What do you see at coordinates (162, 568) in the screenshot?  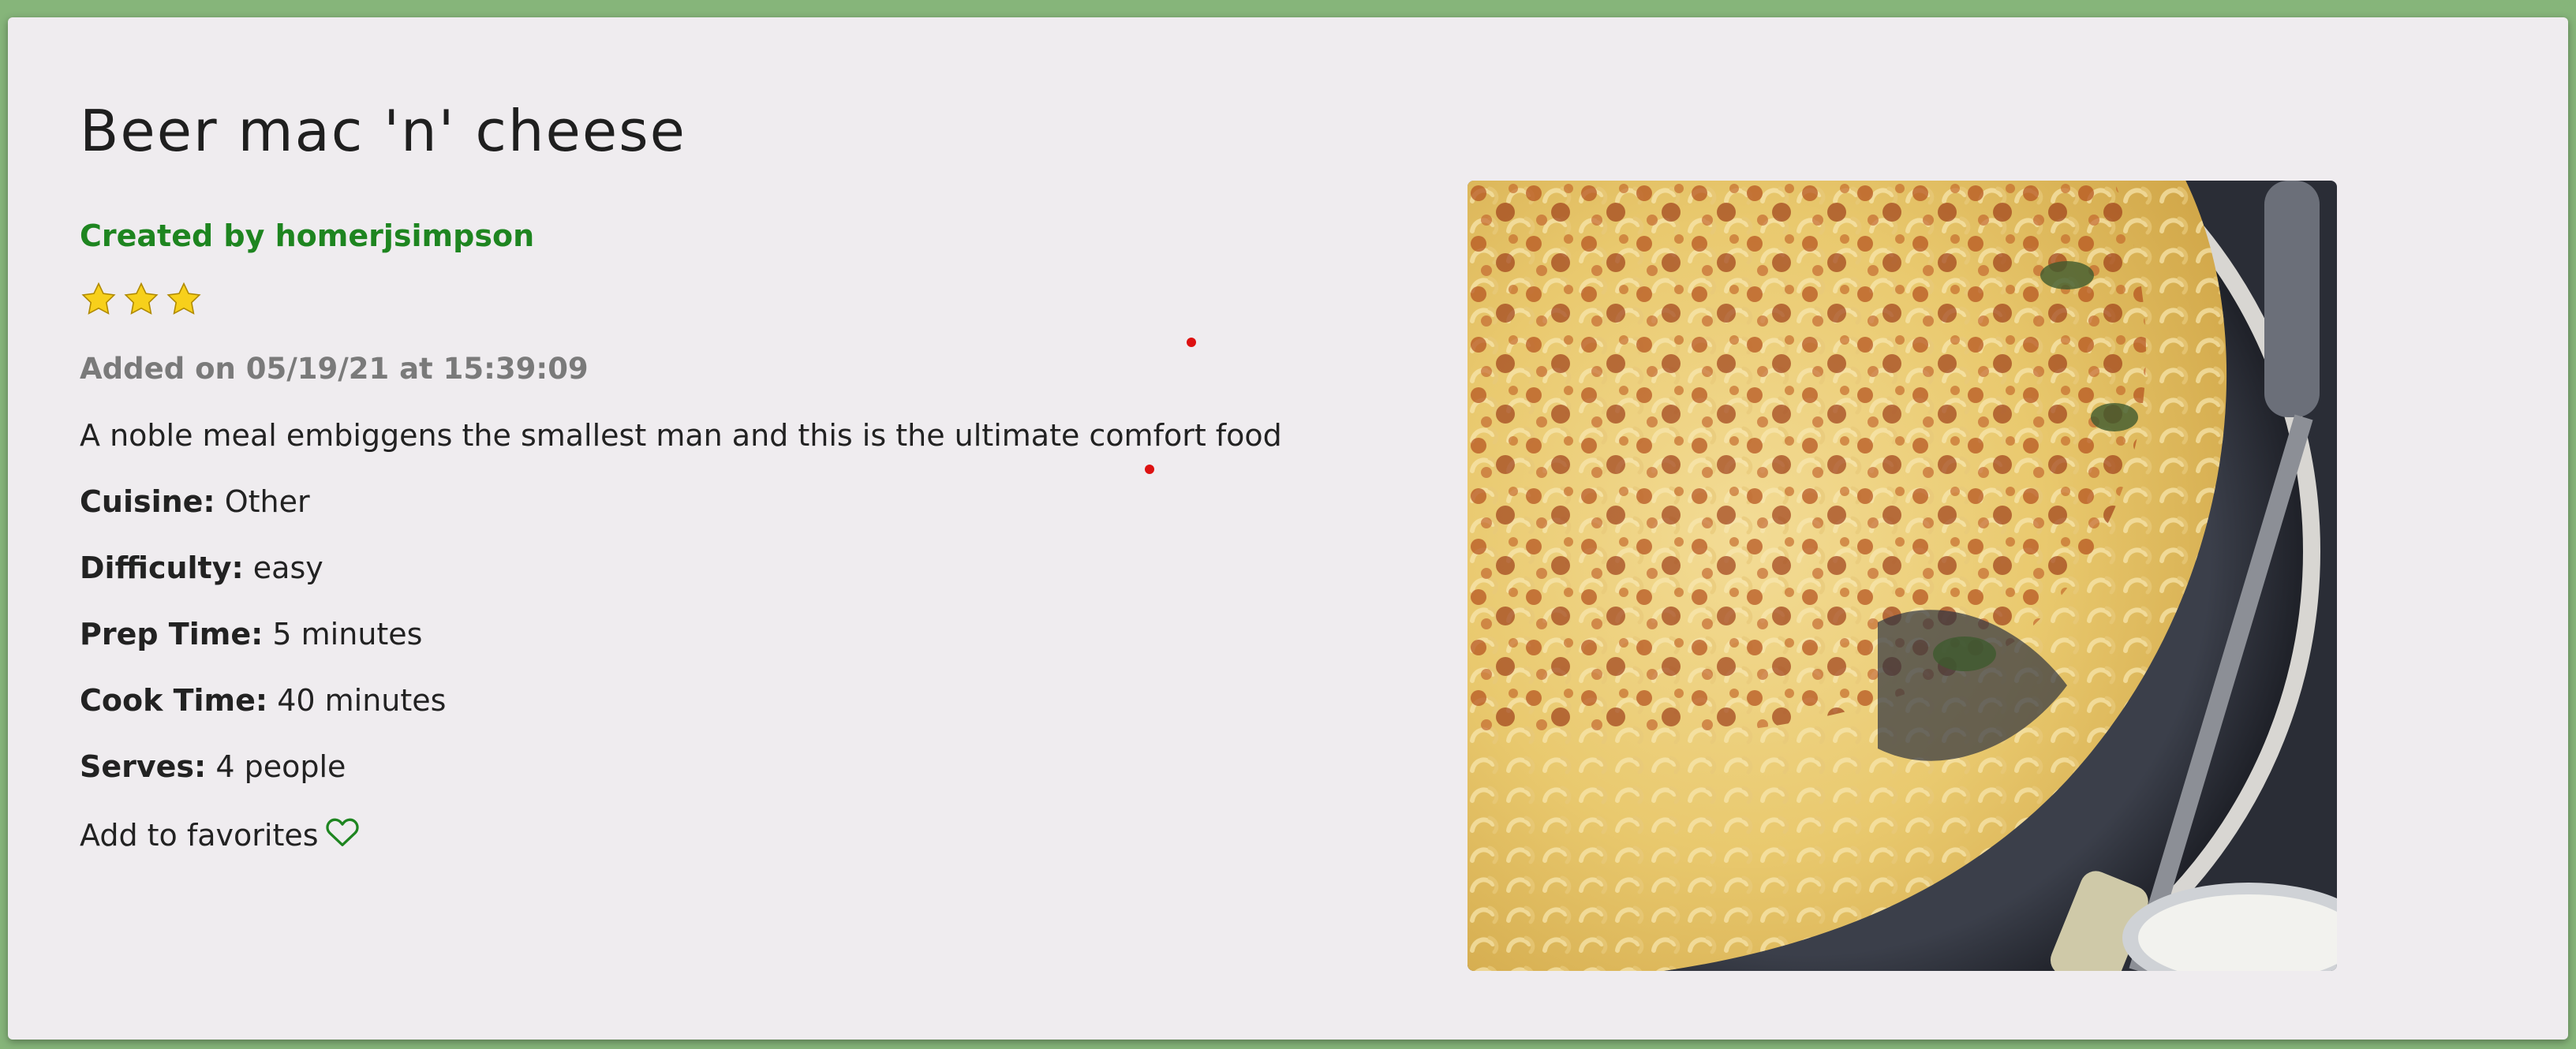 I see `difficulty-label: Difficulty:` at bounding box center [162, 568].